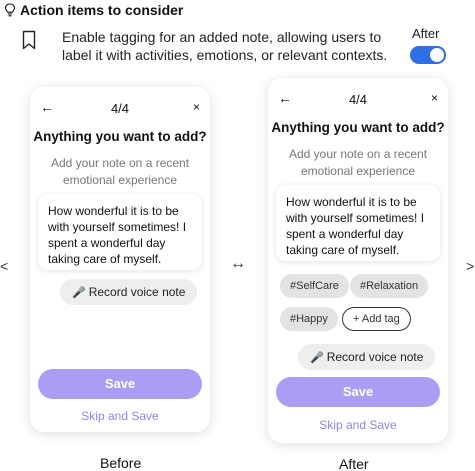  Describe the element at coordinates (376, 319) in the screenshot. I see `add-tag-button: + Add tag` at that location.